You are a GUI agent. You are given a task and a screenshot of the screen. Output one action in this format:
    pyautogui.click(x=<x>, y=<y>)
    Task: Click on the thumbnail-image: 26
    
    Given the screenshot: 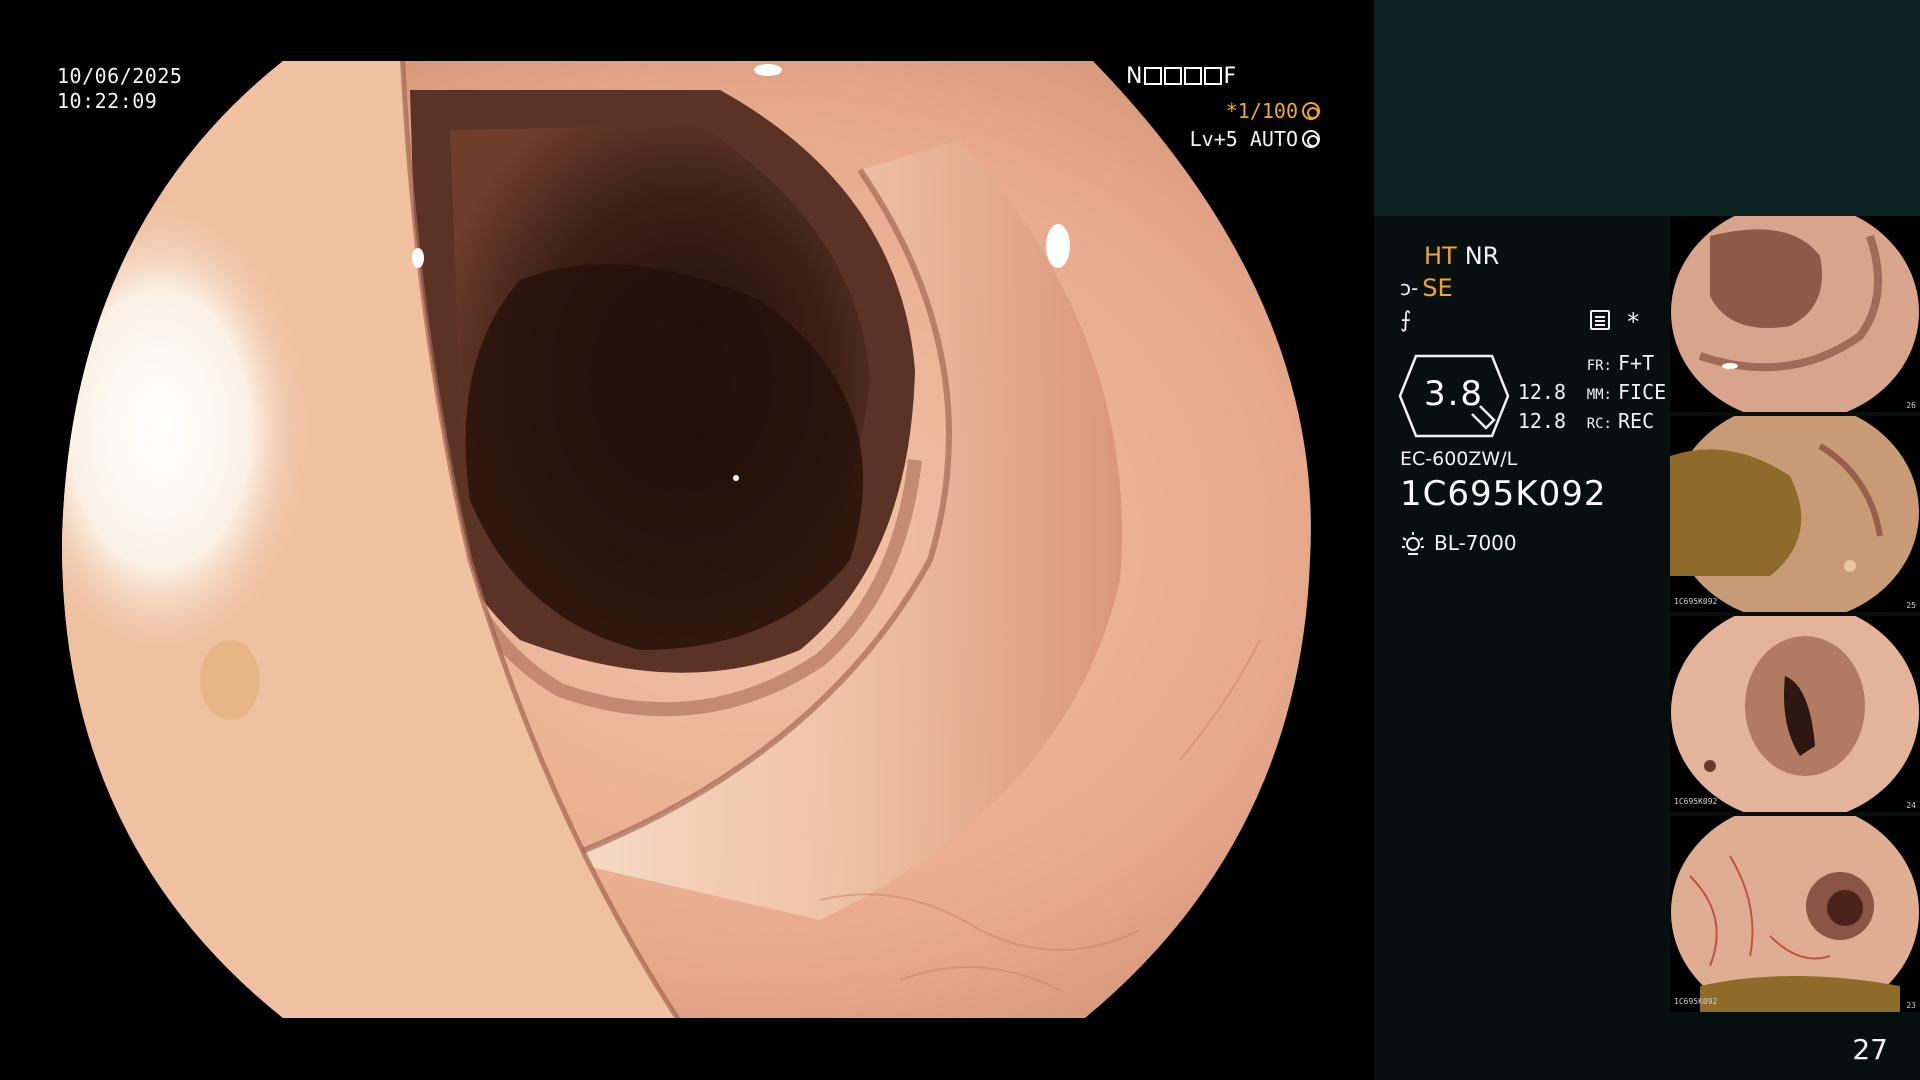 What is the action you would take?
    pyautogui.click(x=1795, y=314)
    